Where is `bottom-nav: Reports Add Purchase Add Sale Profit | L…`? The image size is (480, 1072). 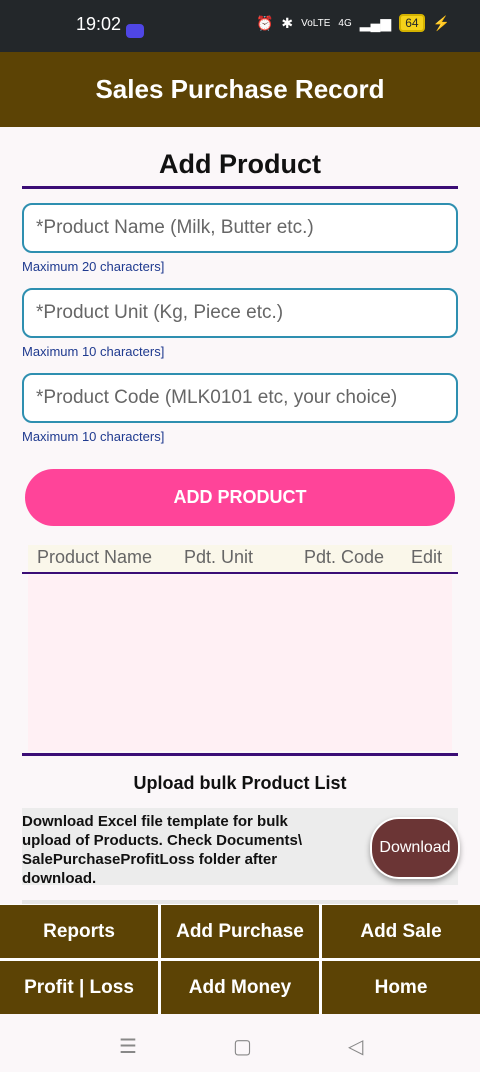
bottom-nav: Reports Add Purchase Add Sale Profit | L… is located at coordinates (240, 959).